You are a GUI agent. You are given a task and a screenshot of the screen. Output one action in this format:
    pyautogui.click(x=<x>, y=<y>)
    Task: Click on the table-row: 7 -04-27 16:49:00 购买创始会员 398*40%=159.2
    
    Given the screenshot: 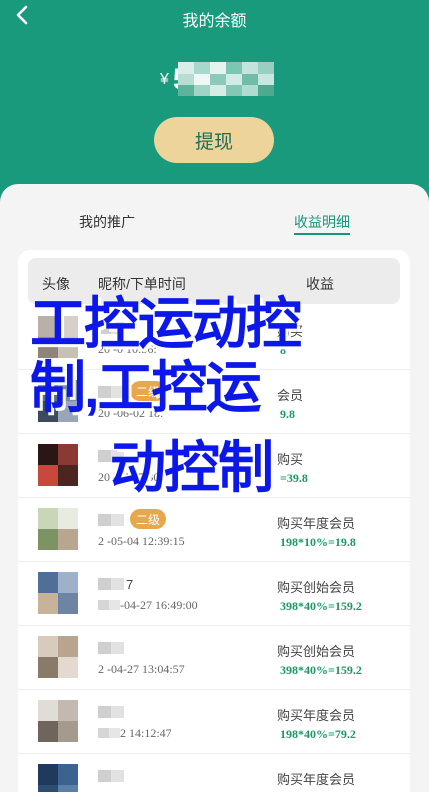 What is the action you would take?
    pyautogui.click(x=214, y=594)
    